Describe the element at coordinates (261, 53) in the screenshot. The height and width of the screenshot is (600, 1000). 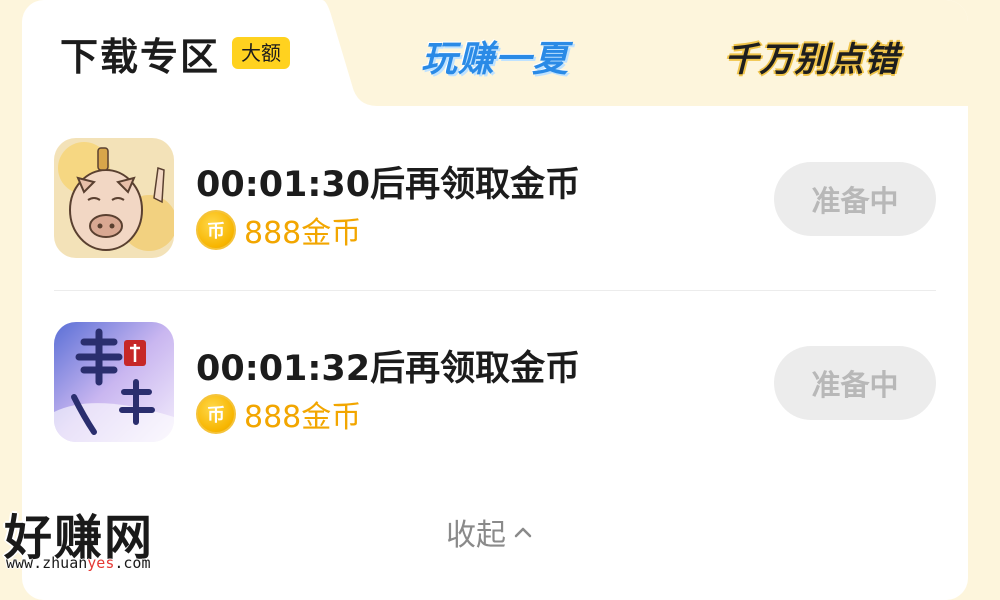
I see `large-amount-badge: 大额` at that location.